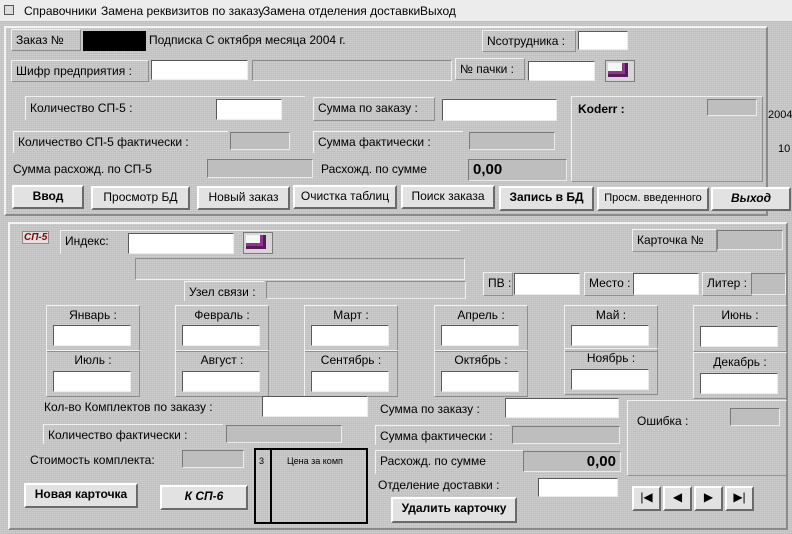 This screenshot has height=534, width=792. What do you see at coordinates (732, 107) in the screenshot?
I see `koderr-field` at bounding box center [732, 107].